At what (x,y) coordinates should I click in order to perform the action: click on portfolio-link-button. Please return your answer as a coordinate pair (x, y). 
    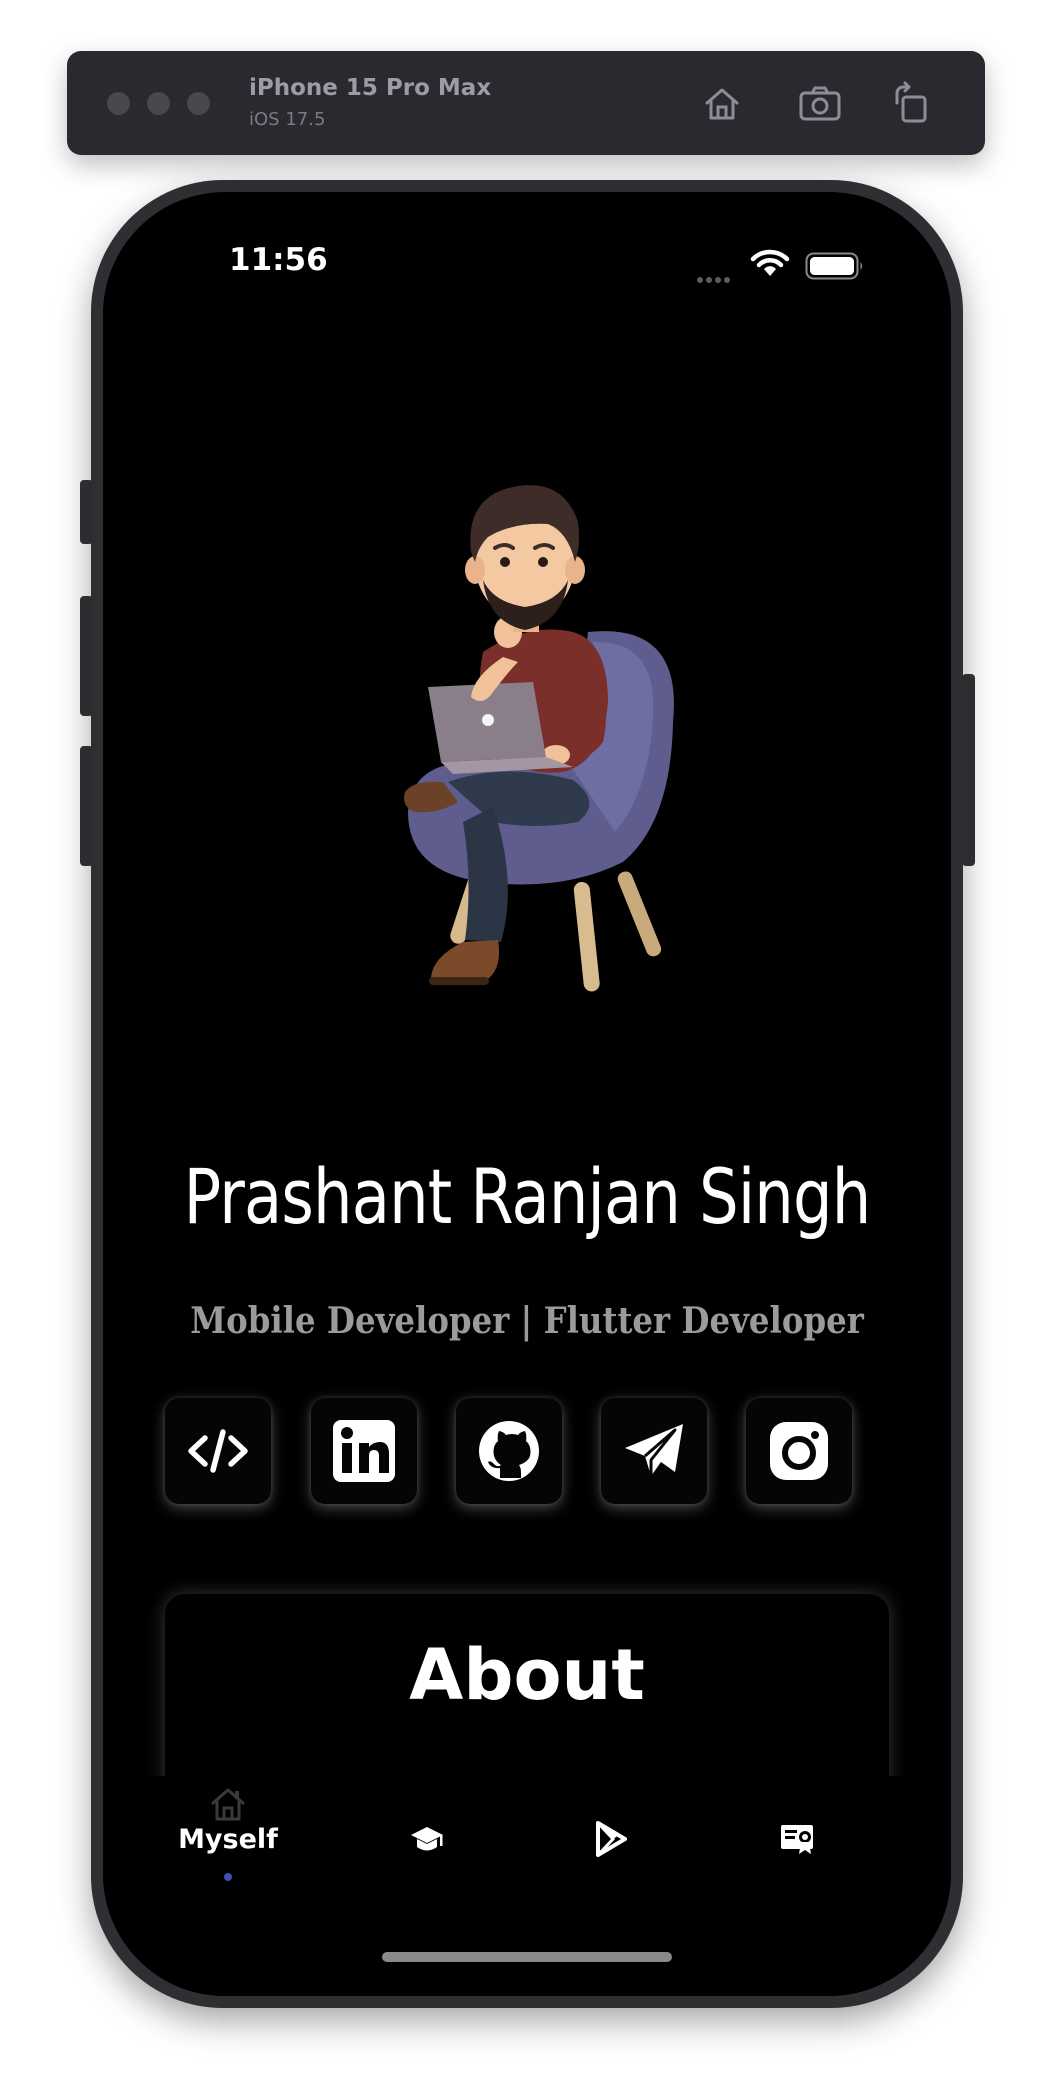
    Looking at the image, I should click on (218, 1451).